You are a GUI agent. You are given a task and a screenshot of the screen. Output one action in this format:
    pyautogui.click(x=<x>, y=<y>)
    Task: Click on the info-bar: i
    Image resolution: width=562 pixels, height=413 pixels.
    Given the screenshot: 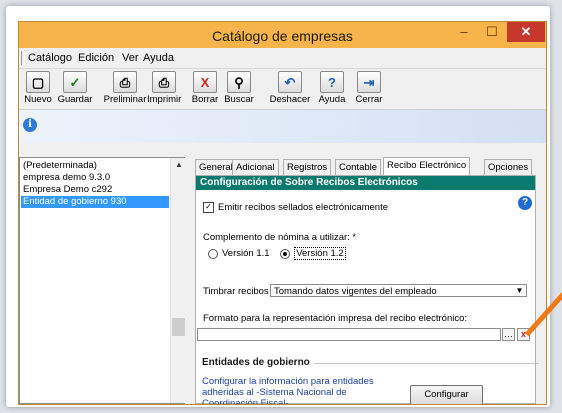 What is the action you would take?
    pyautogui.click(x=282, y=126)
    